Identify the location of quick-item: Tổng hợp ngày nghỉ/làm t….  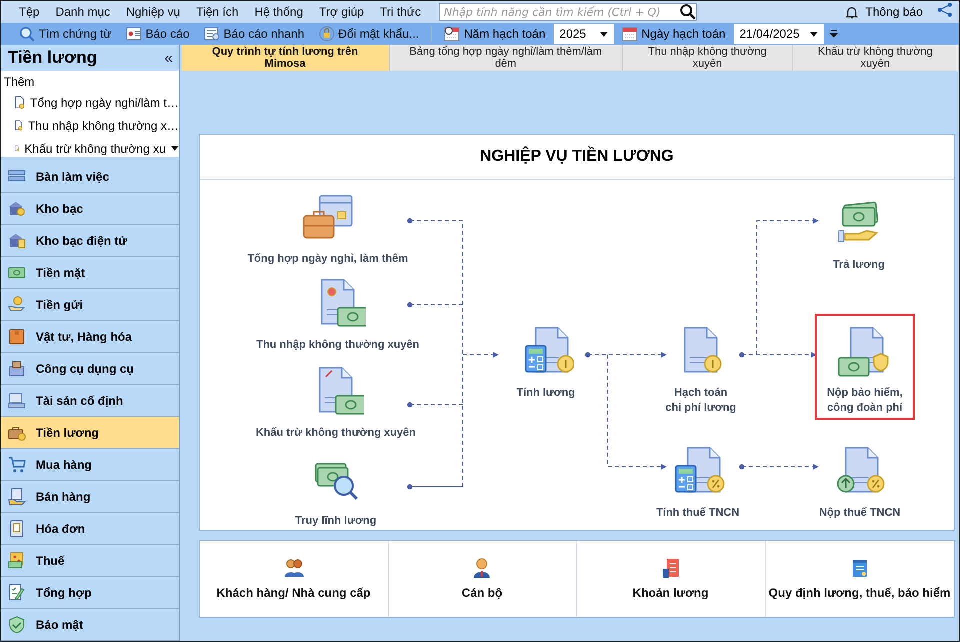
(90, 102).